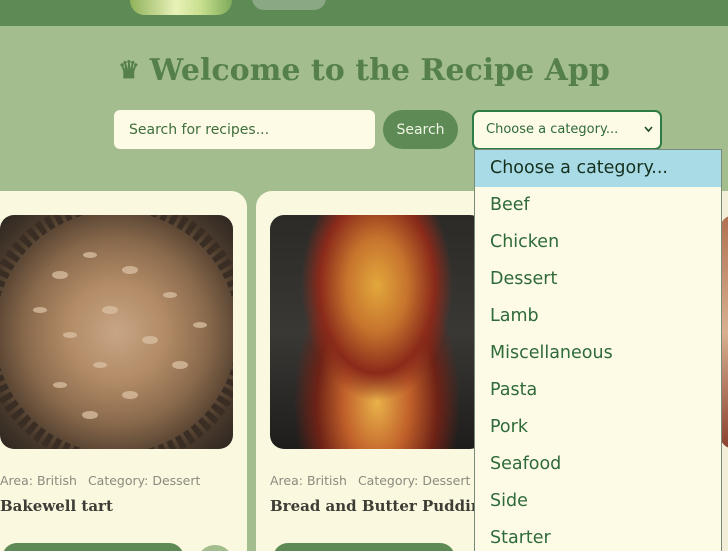 Image resolution: width=728 pixels, height=551 pixels. I want to click on category-option: Lamb, so click(598, 316).